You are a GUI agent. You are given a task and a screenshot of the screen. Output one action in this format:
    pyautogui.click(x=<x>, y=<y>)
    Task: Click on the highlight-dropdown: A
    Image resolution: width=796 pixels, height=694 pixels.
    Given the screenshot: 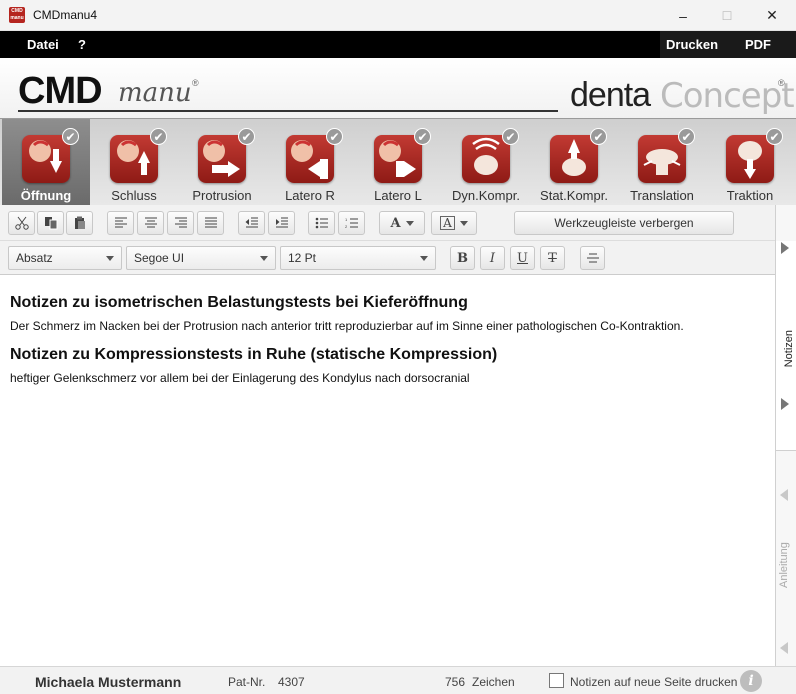 What is the action you would take?
    pyautogui.click(x=454, y=223)
    